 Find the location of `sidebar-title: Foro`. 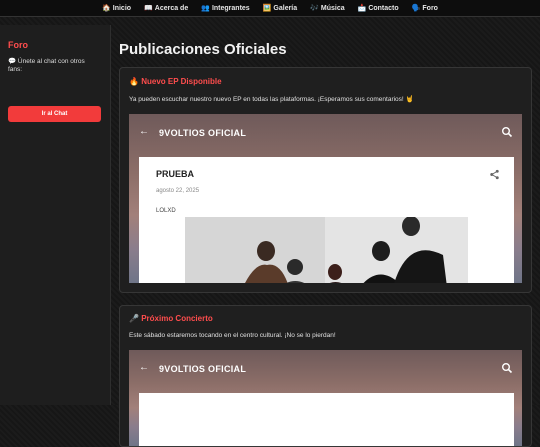

sidebar-title: Foro is located at coordinates (18, 45).